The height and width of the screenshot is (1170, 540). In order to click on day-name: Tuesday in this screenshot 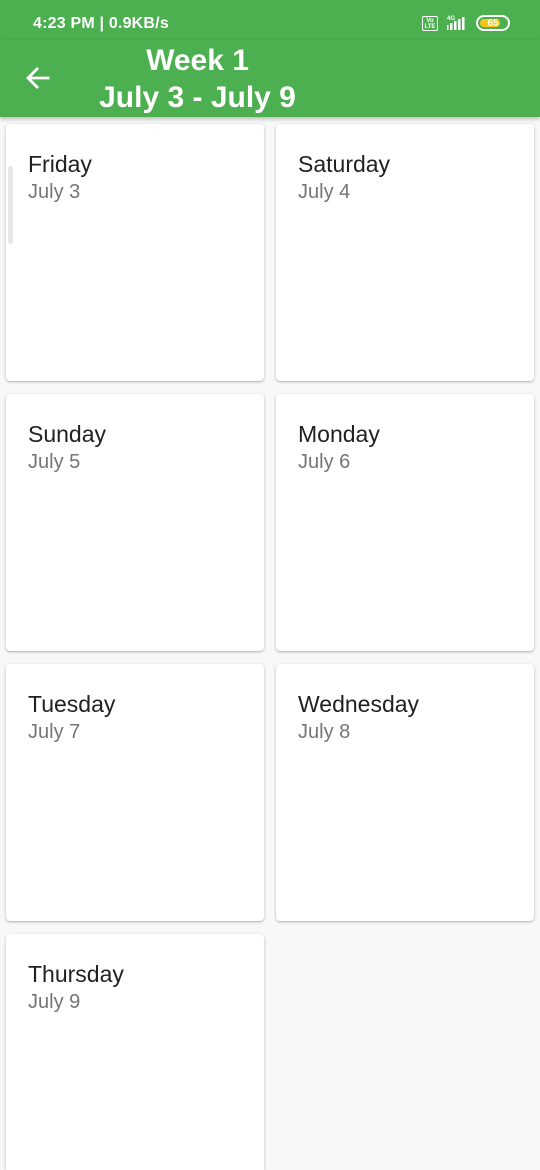, I will do `click(72, 704)`.